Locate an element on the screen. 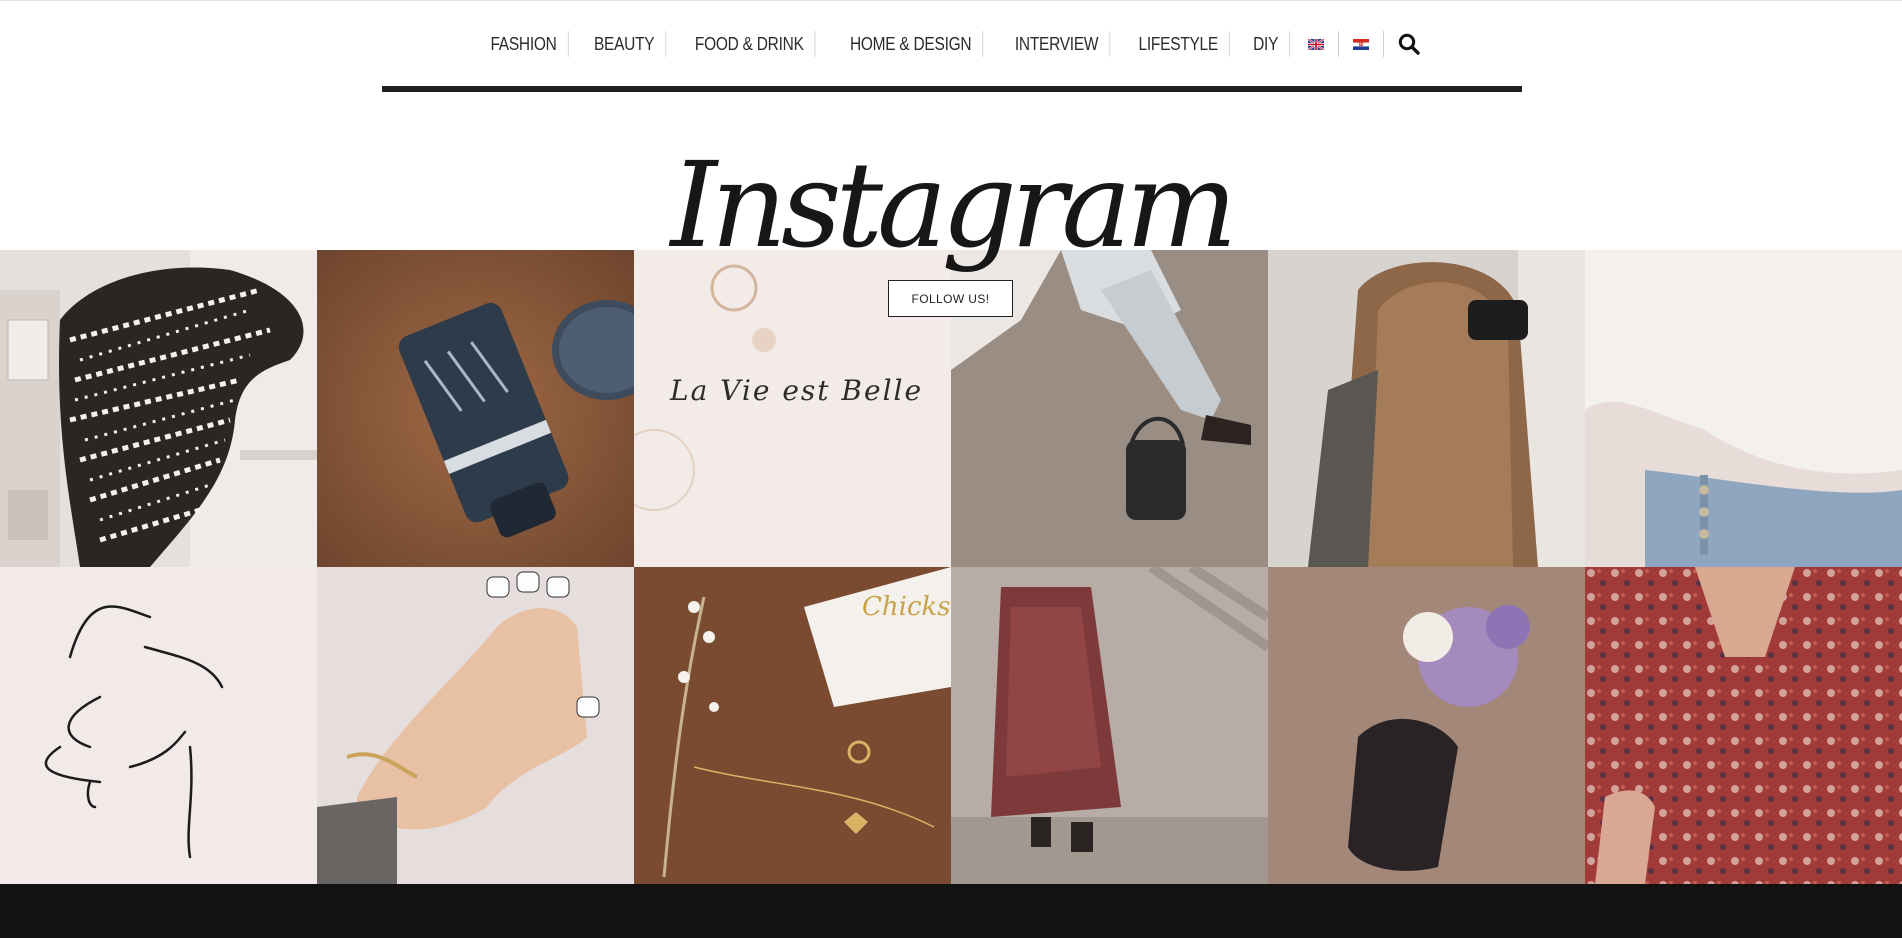 Image resolution: width=1902 pixels, height=938 pixels. dried-flowers-photo is located at coordinates (1426, 725).